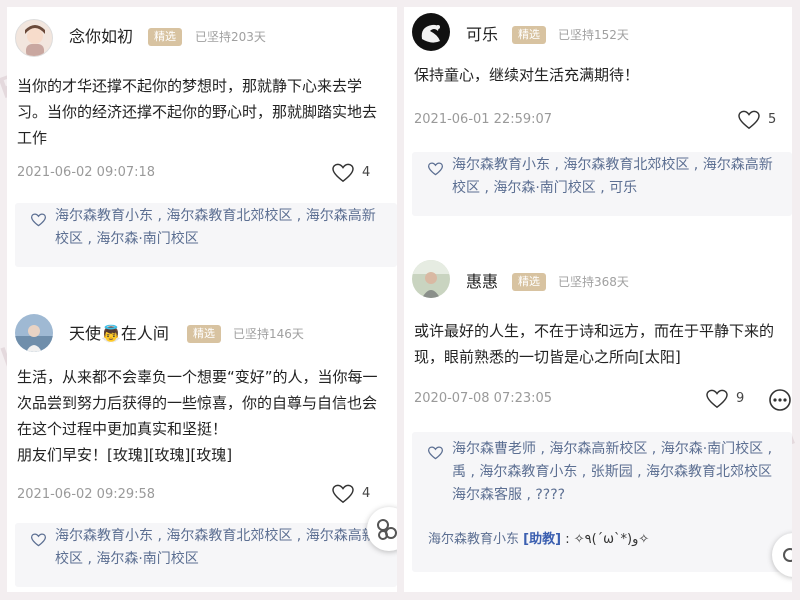 The height and width of the screenshot is (600, 800). Describe the element at coordinates (190, 86) in the screenshot. I see `post-content-line: 当你的才华还撑不起你的梦想时，那就静下心来去学` at that location.